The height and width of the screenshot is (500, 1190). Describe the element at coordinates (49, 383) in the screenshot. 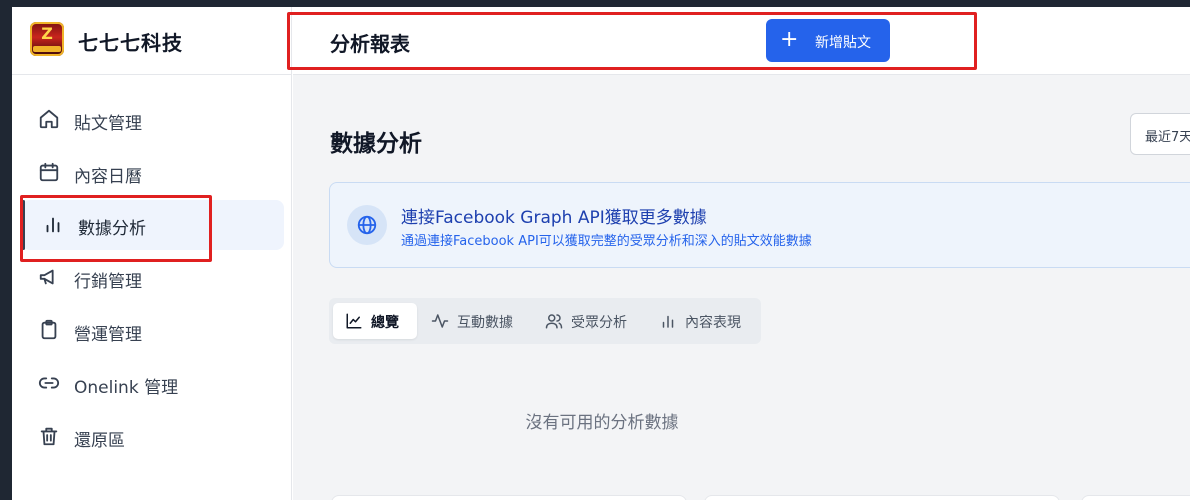

I see `link-icon` at that location.